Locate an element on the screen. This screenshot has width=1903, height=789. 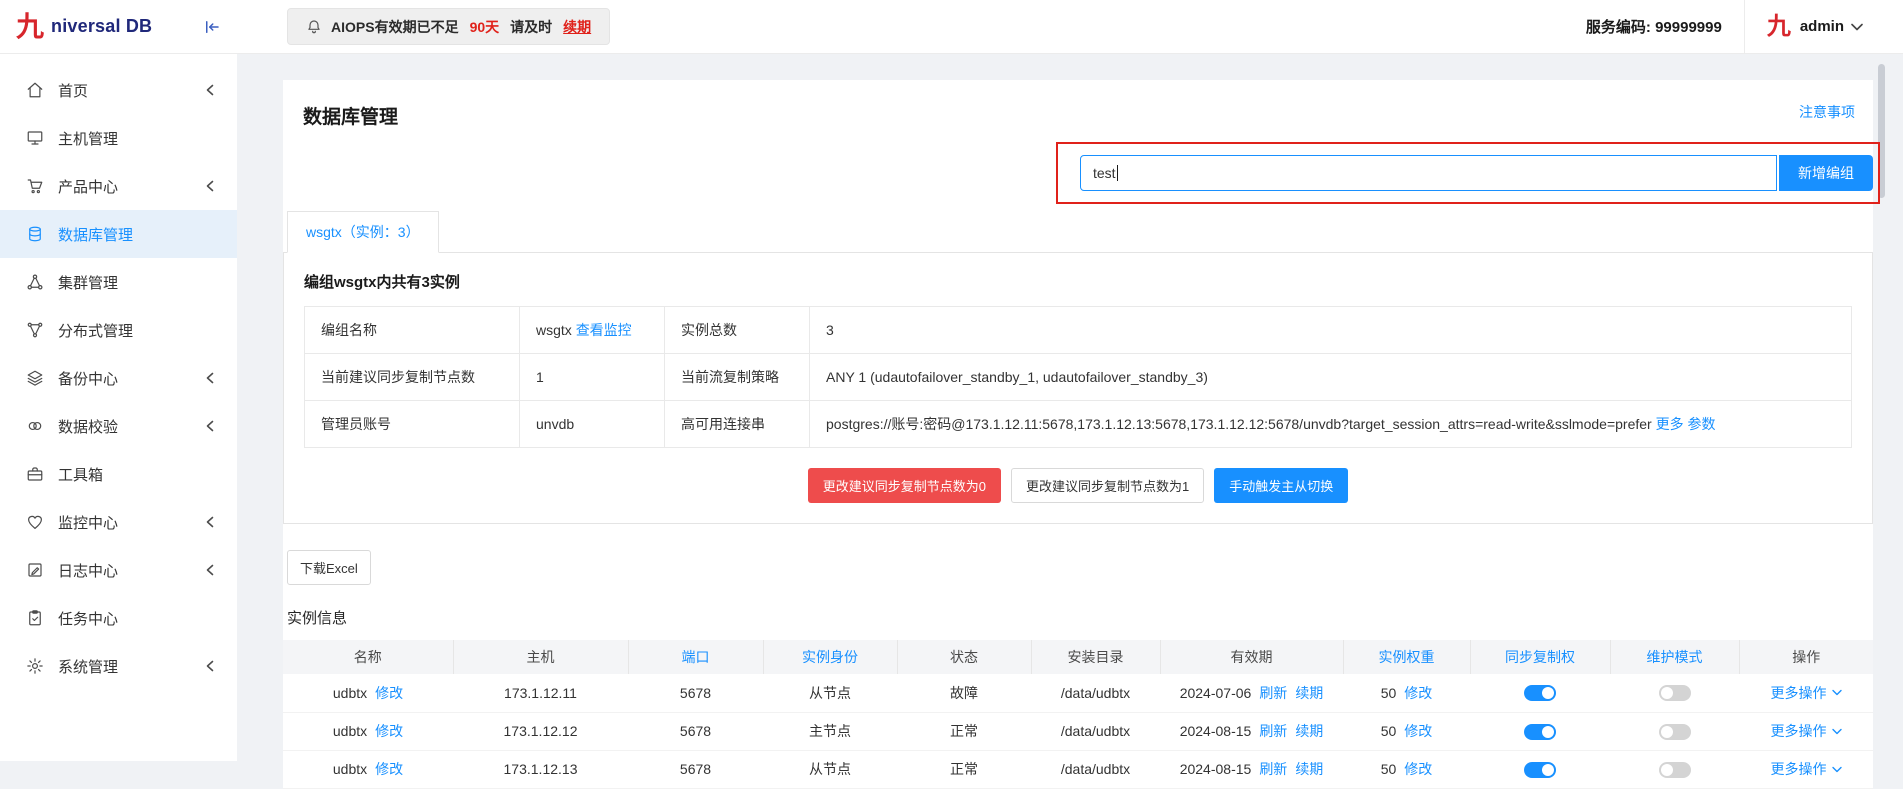
layers-icon is located at coordinates (35, 378).